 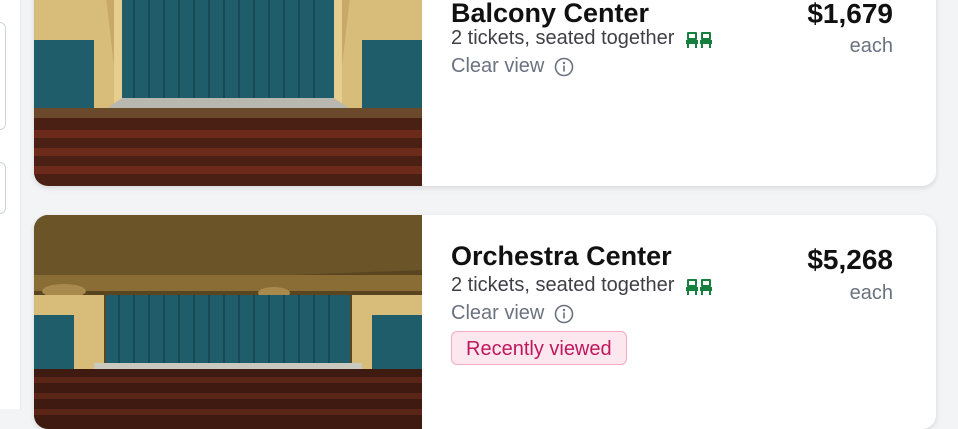 I want to click on section-name: Orchestra Center, so click(x=561, y=256).